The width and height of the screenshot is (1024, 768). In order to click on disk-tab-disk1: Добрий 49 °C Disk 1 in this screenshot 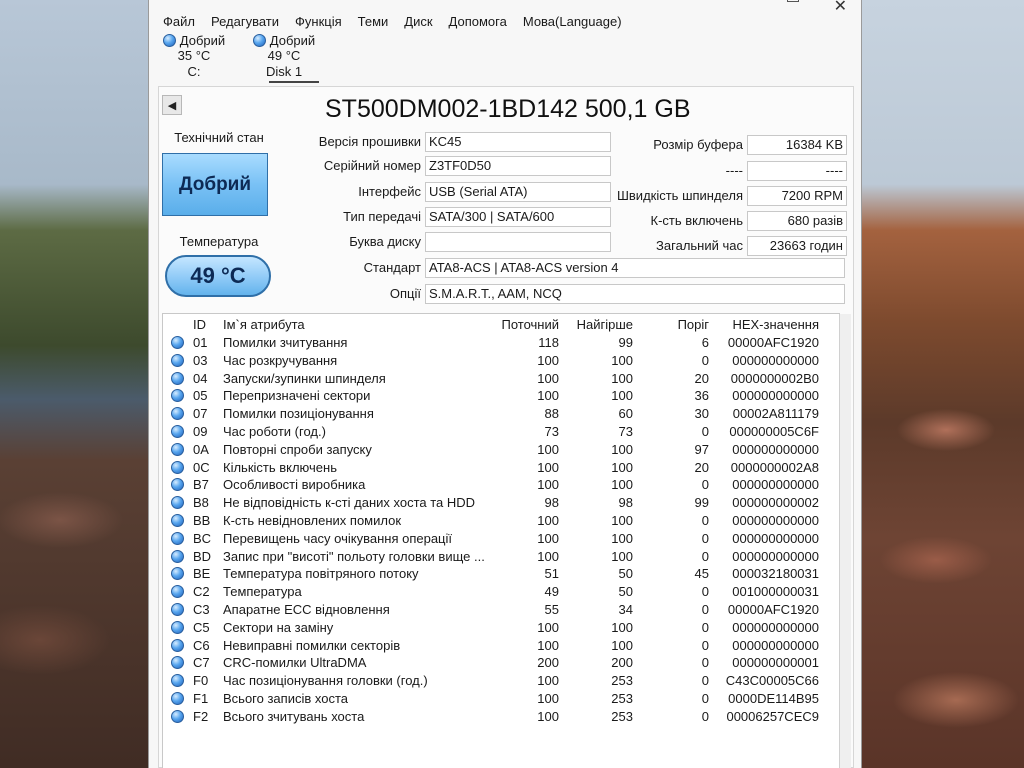, I will do `click(284, 58)`.